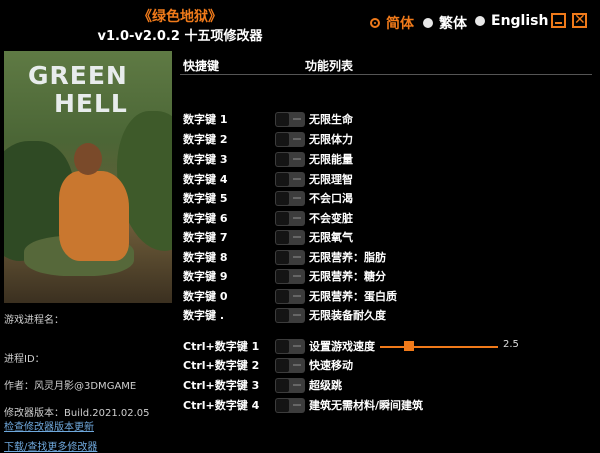 This screenshot has width=600, height=453. What do you see at coordinates (268, 365) in the screenshot?
I see `cheat-row: Ctrl+数字键 2 快速移动` at bounding box center [268, 365].